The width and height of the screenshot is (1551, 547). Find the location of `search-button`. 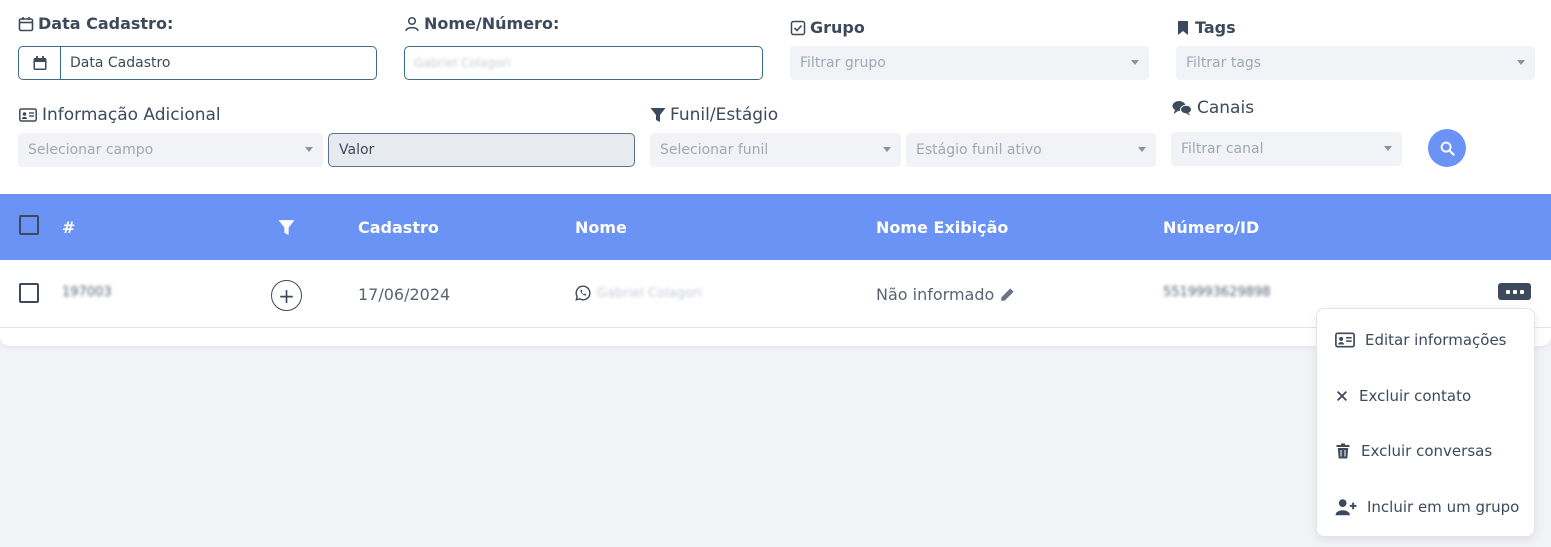

search-button is located at coordinates (1447, 148).